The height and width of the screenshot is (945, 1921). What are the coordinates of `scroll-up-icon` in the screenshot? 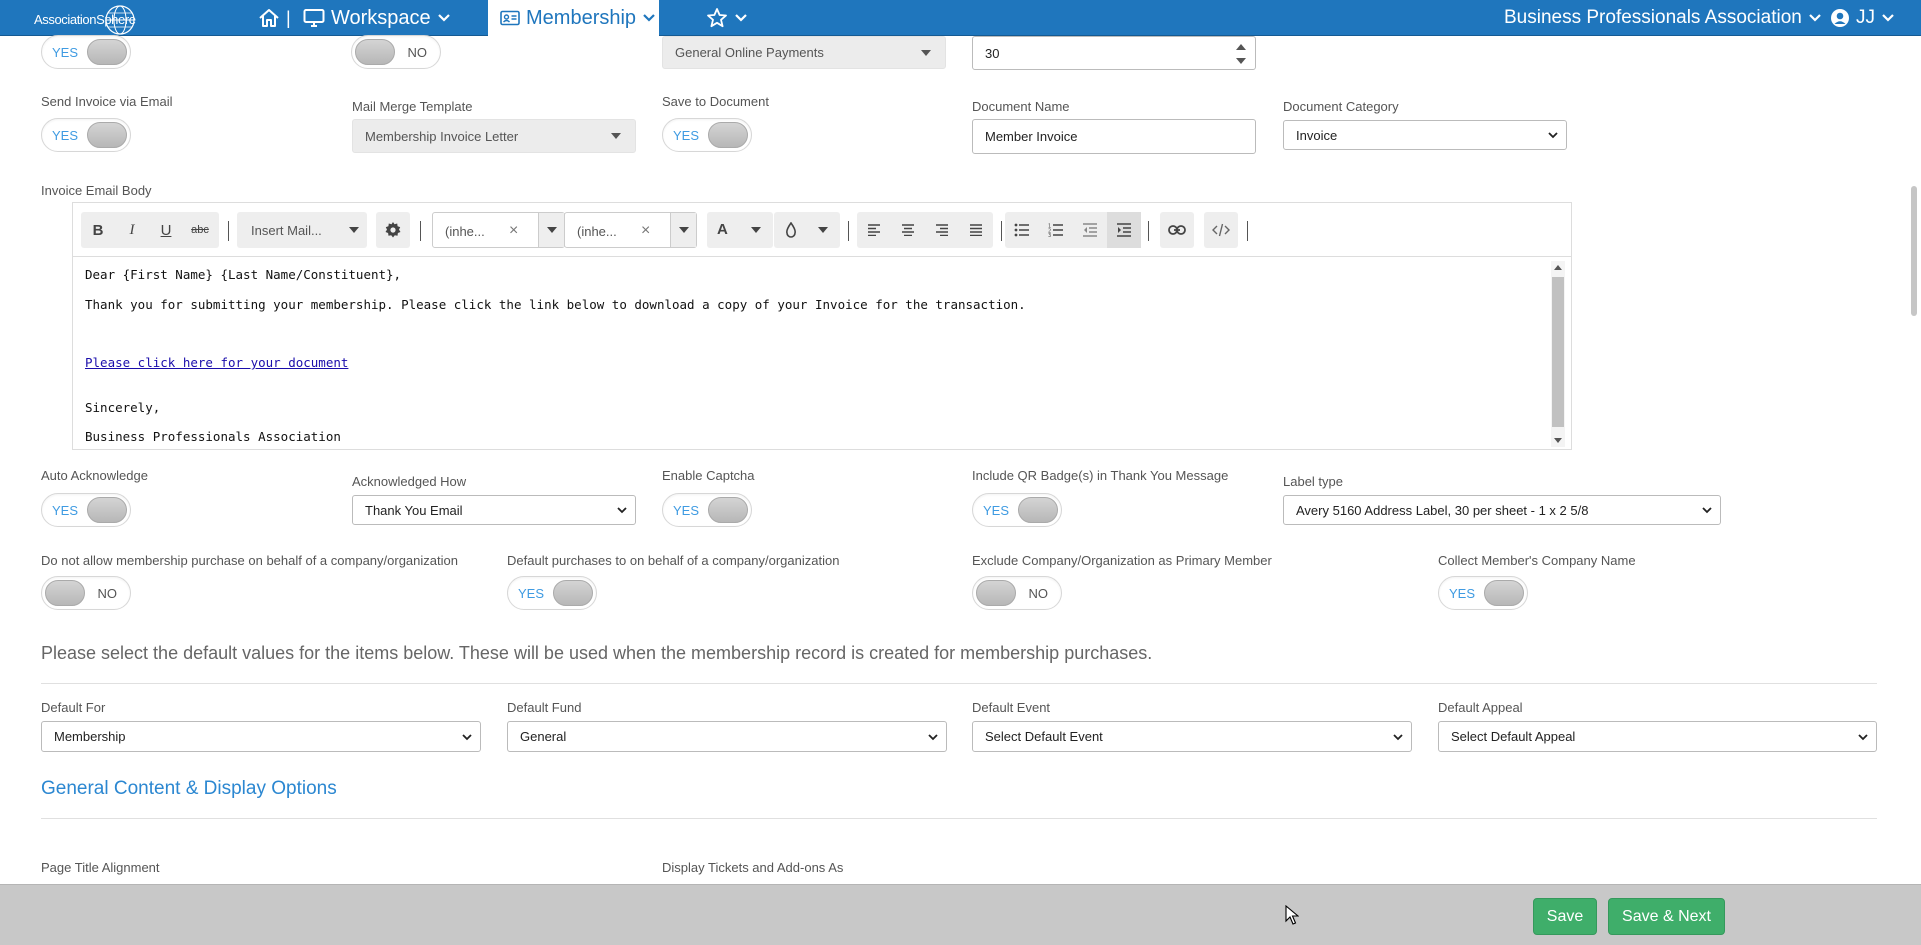 It's located at (1558, 267).